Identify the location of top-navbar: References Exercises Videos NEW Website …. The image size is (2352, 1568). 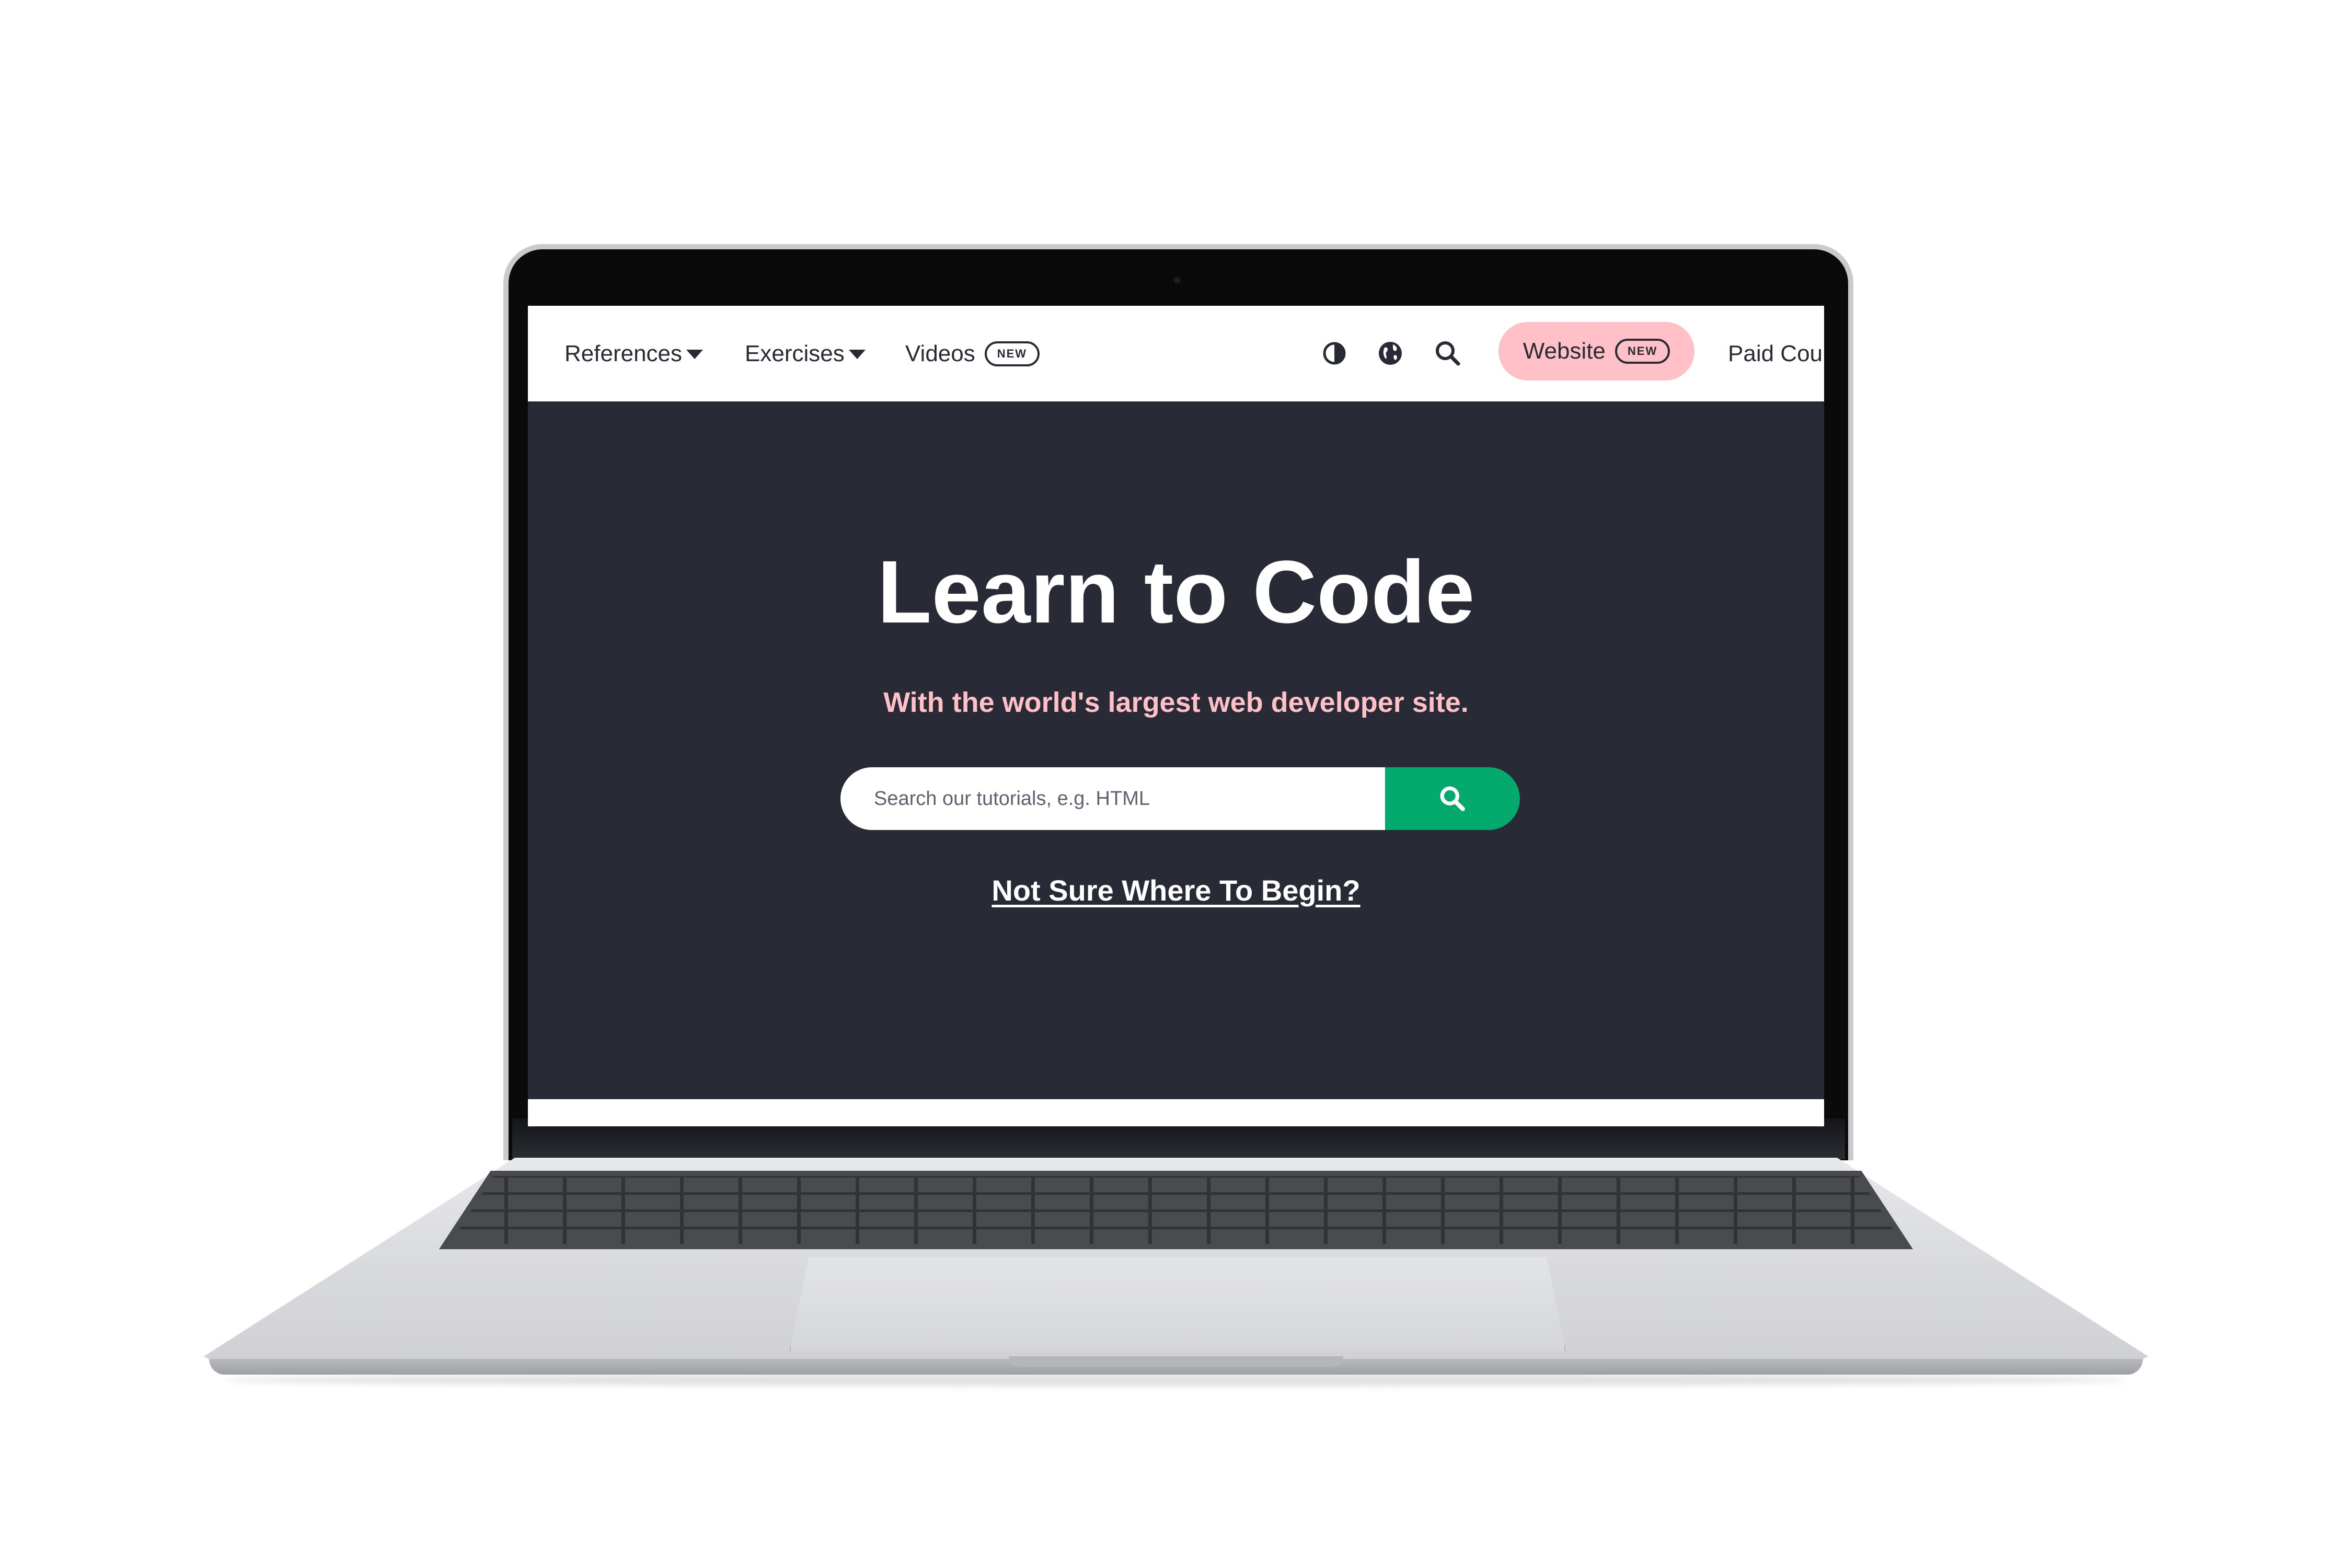
(1176, 353).